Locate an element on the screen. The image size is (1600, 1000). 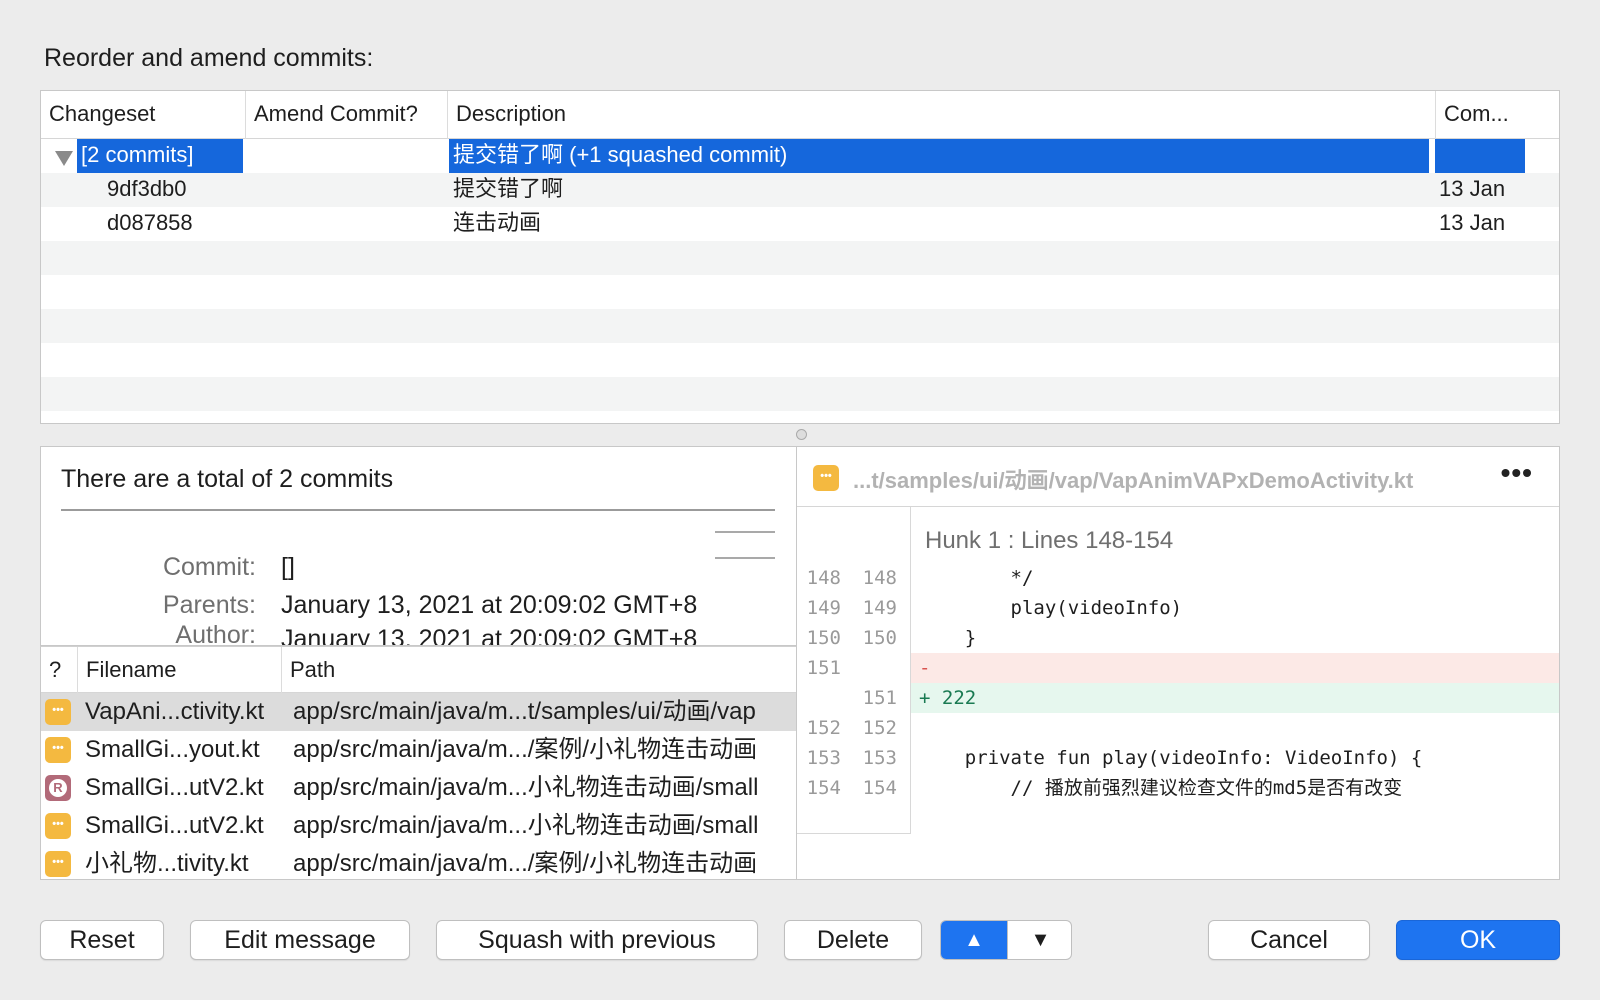
diff-line: 152 152 is located at coordinates (1178, 728).